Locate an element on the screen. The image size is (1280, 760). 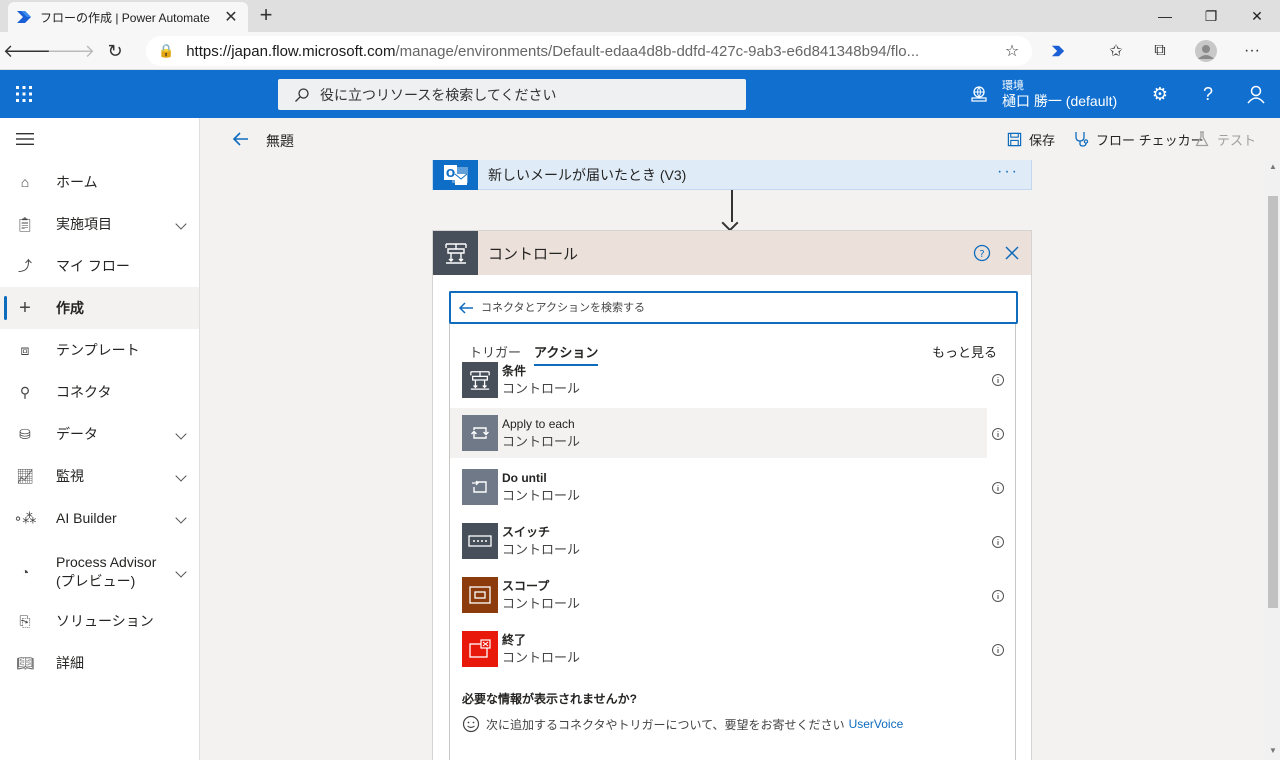
nav-item-templates: ⧈ テンプレート is located at coordinates (99, 350).